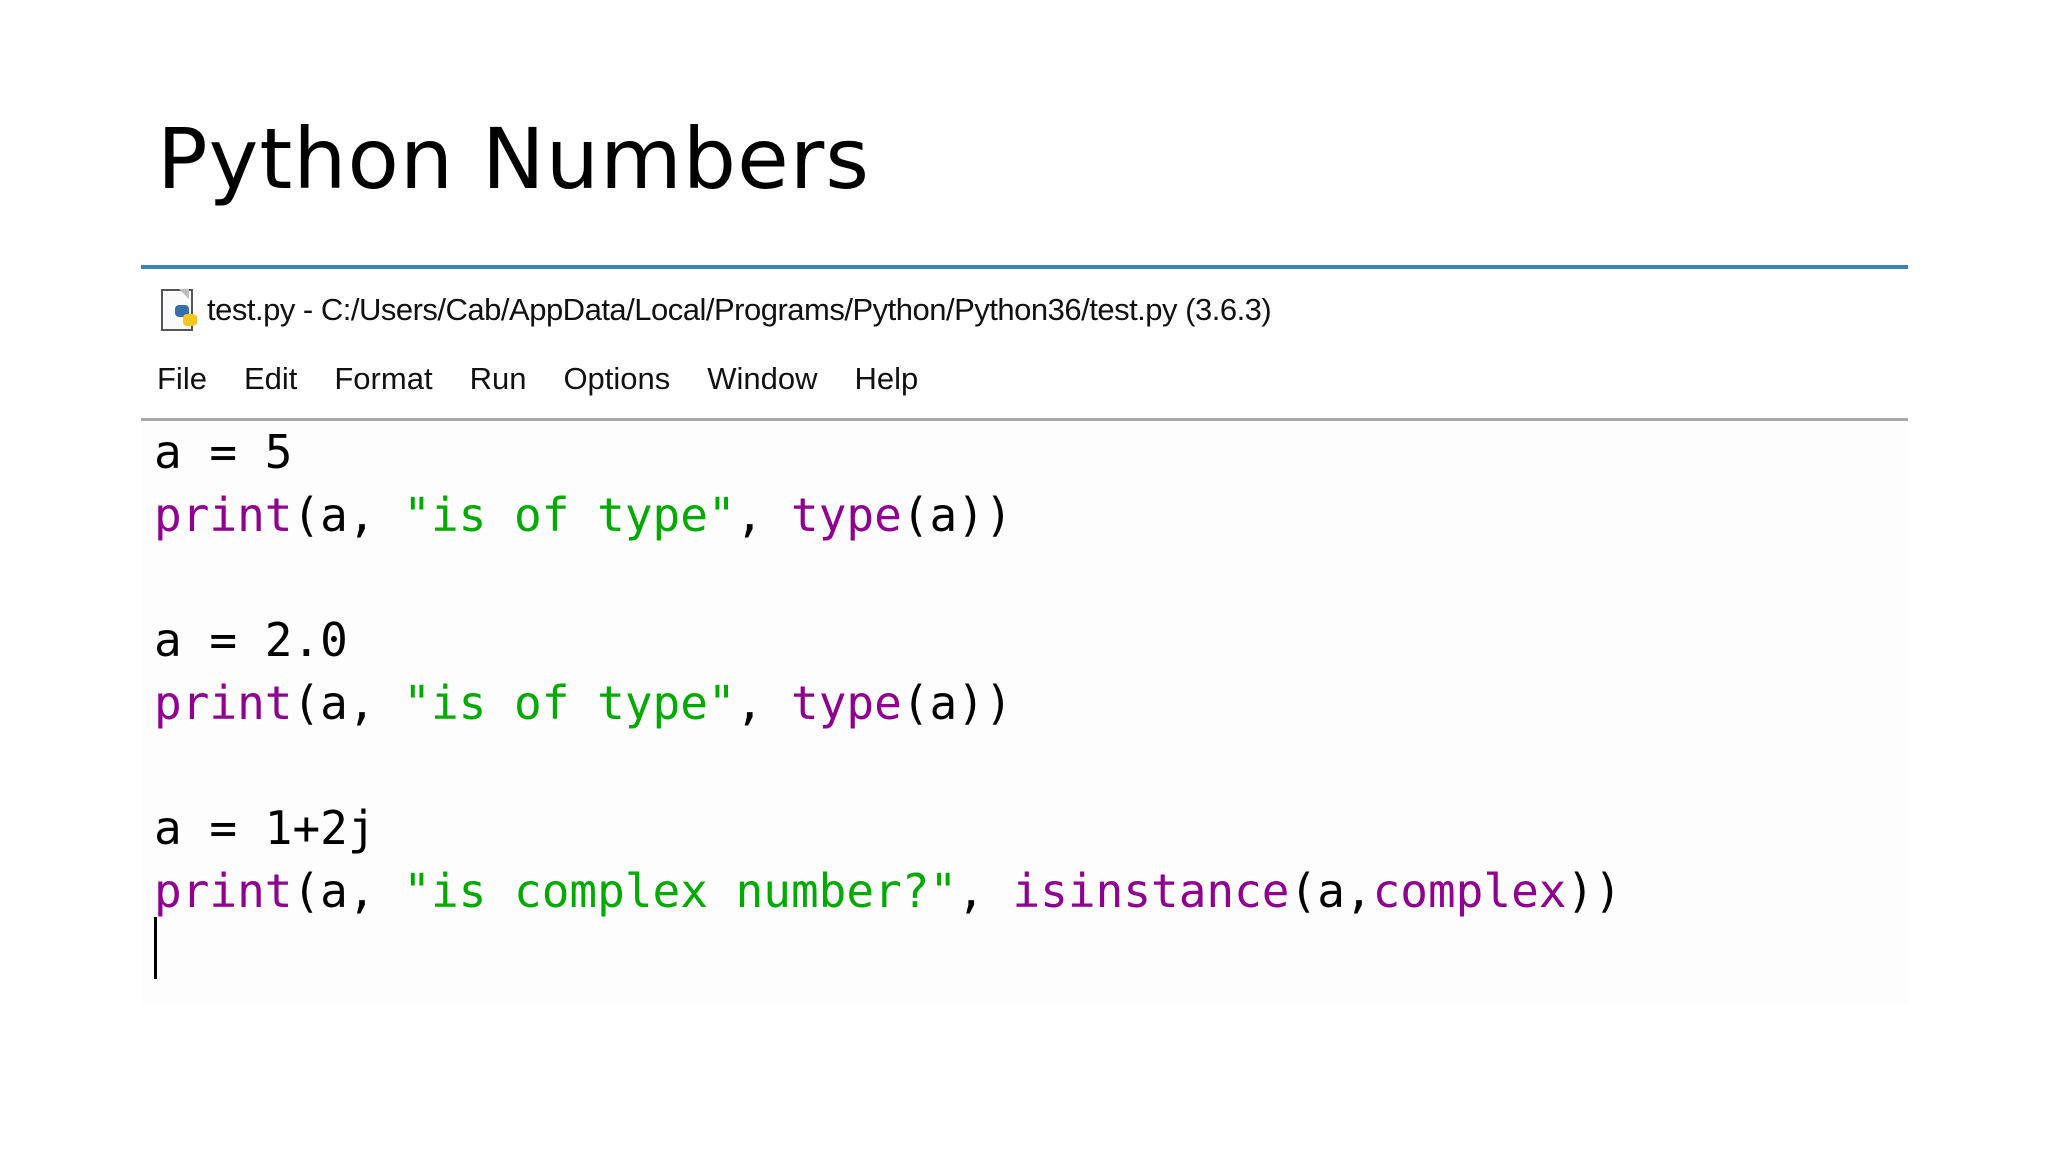 The width and height of the screenshot is (2048, 1152). I want to click on code-text: )), so click(1594, 891).